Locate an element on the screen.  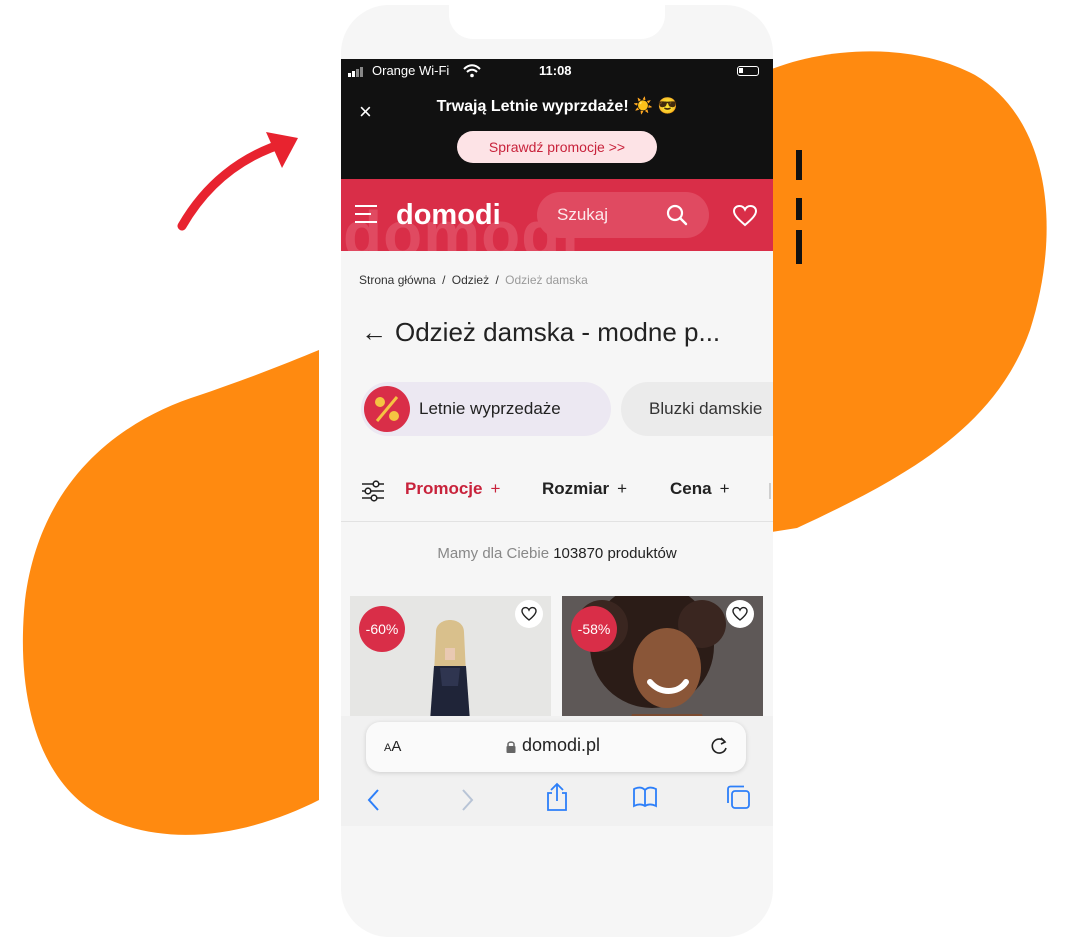
bookmarks-icon is located at coordinates (645, 797).